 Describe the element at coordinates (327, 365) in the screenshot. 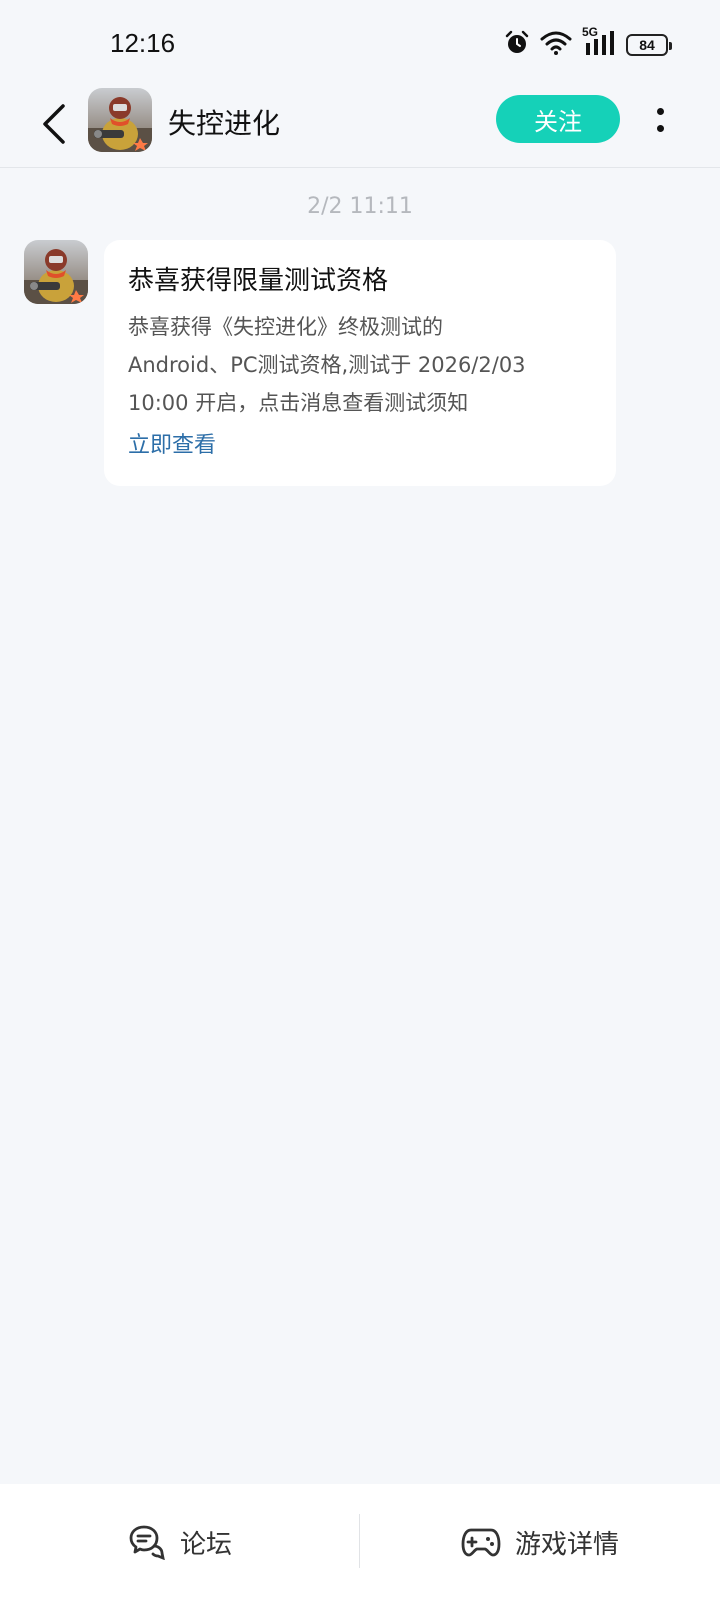

I see `message-body-line: Android、PC测试资格,测试于 2026/2/03` at that location.